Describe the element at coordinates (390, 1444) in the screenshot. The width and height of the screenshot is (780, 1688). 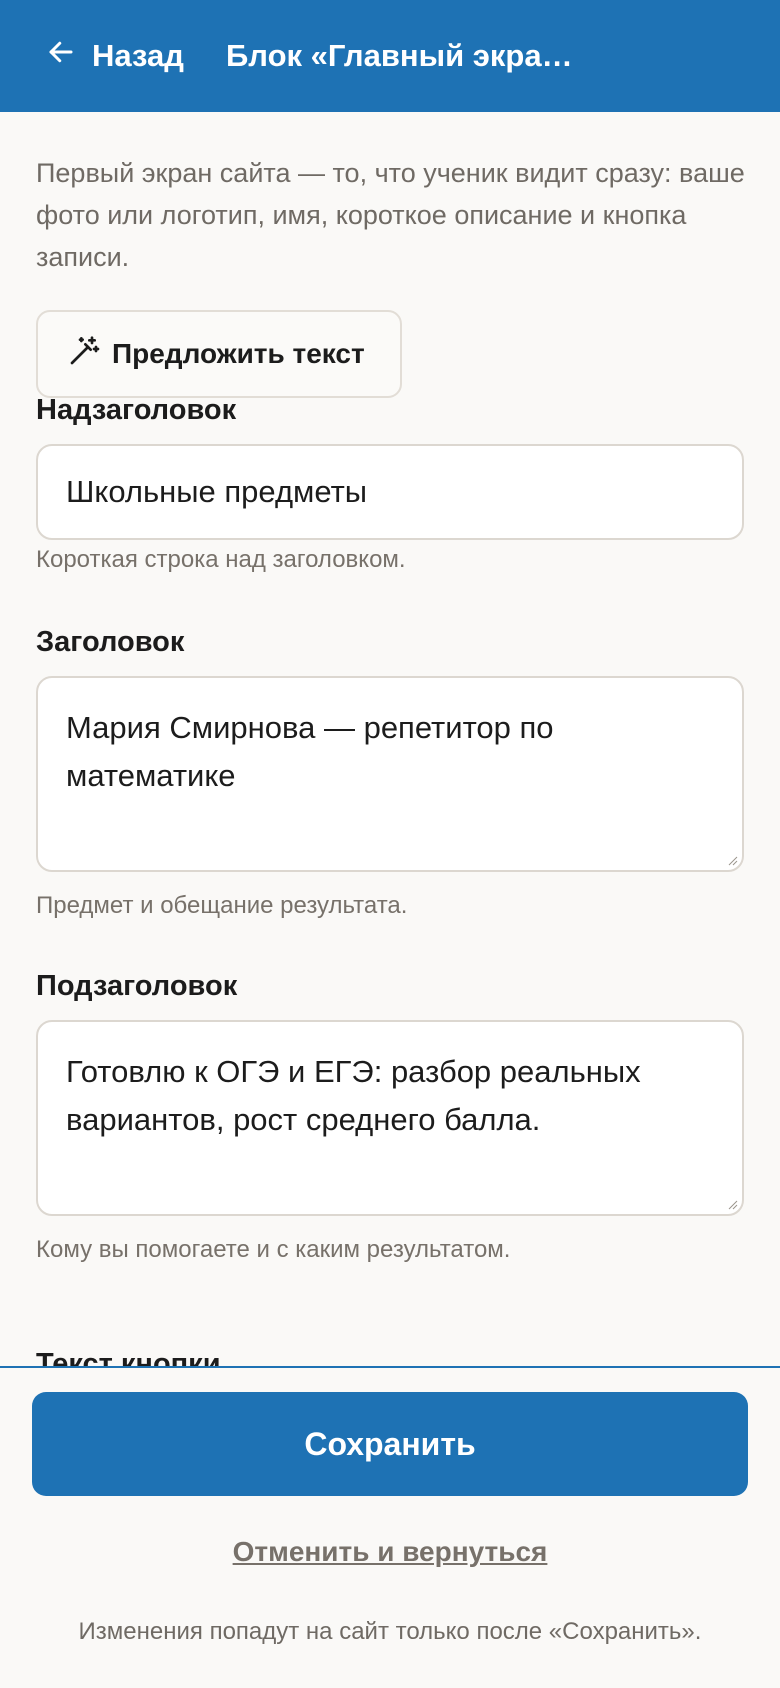
I see `save-button: Сохранить` at that location.